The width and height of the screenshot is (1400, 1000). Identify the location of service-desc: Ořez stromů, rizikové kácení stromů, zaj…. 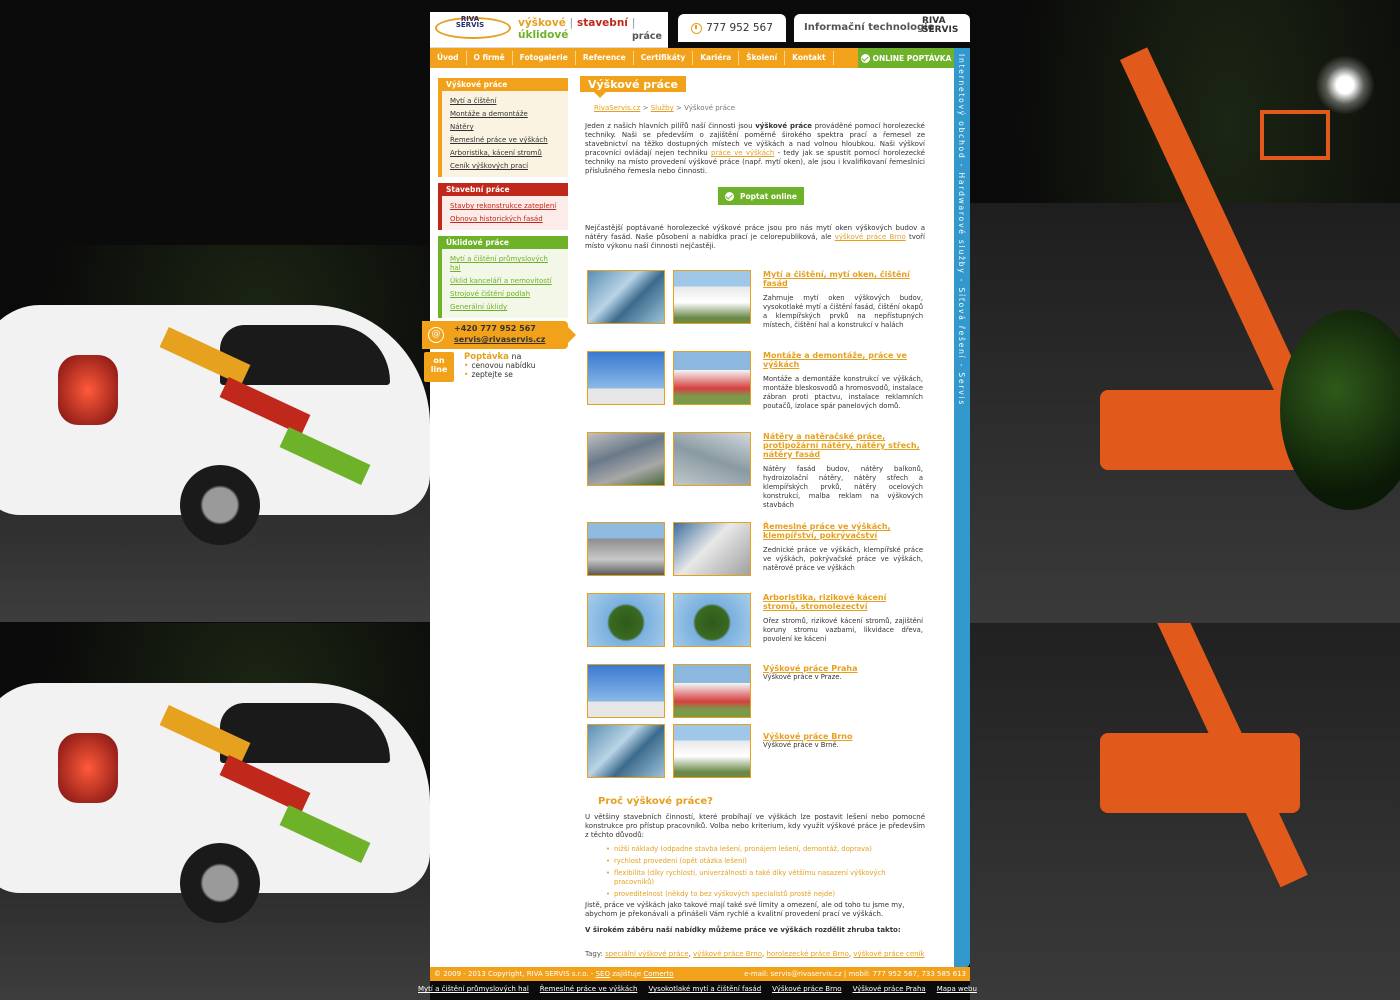
(843, 630).